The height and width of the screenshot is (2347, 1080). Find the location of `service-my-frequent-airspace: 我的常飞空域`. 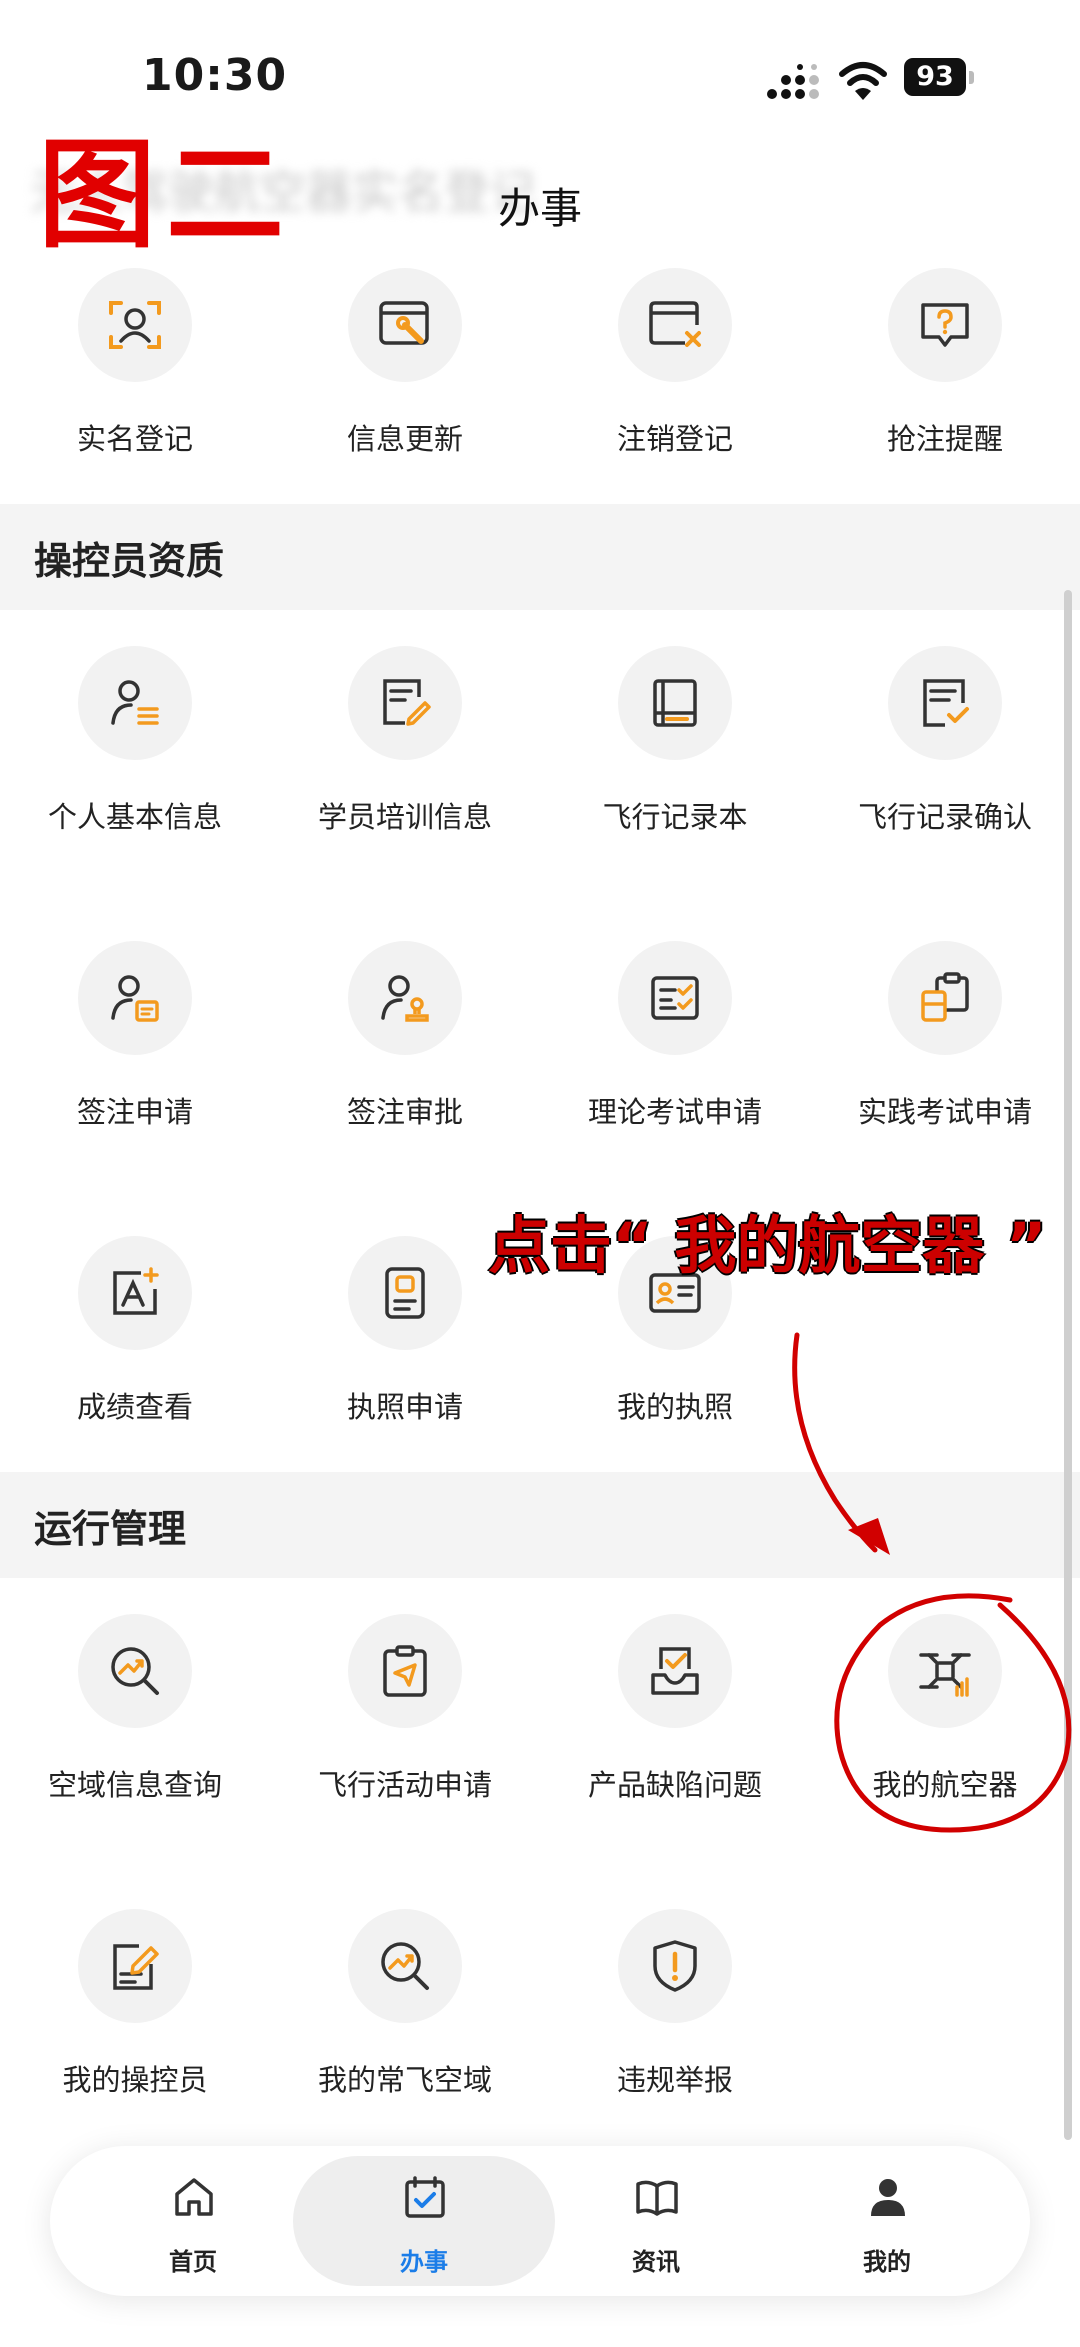

service-my-frequent-airspace: 我的常飞空域 is located at coordinates (405, 2009).